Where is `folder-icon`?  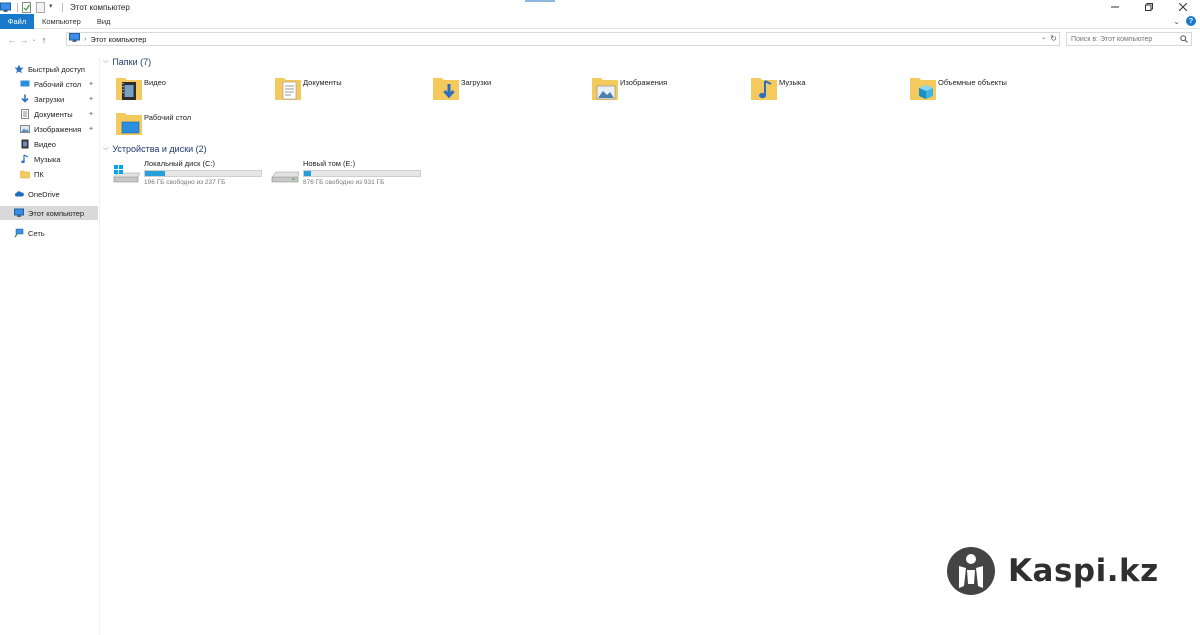
folder-icon is located at coordinates (25, 174).